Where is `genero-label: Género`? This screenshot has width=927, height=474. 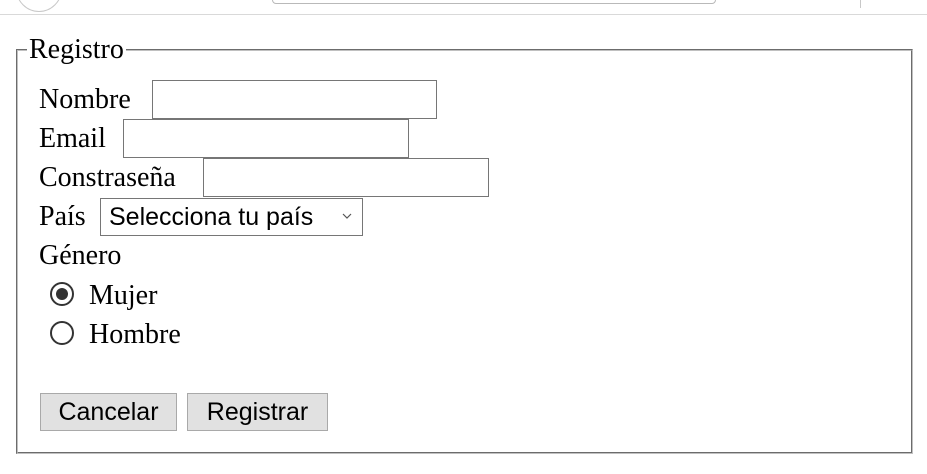 genero-label: Género is located at coordinates (80, 255).